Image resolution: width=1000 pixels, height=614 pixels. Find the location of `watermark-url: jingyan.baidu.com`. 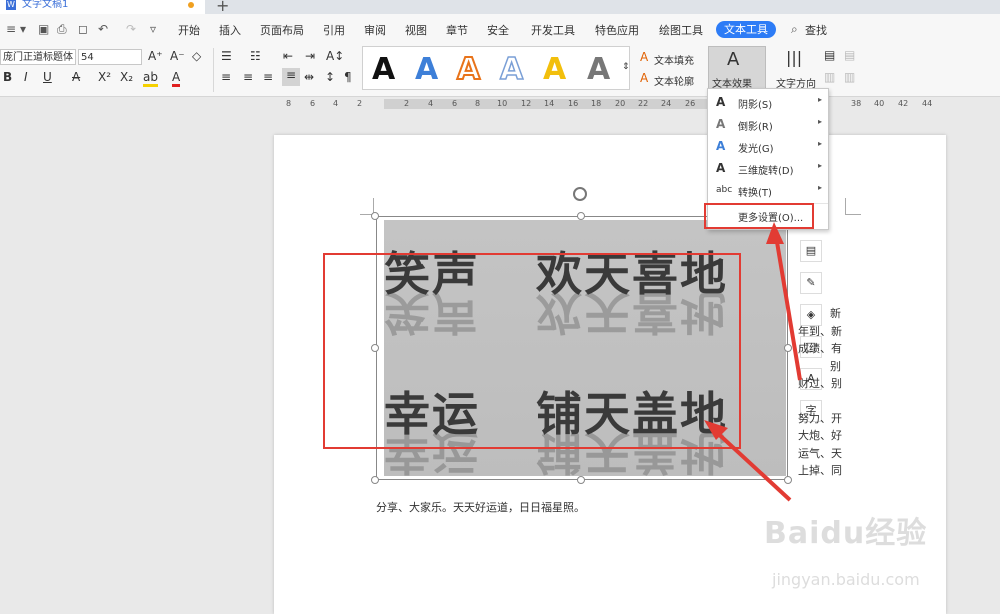

watermark-url: jingyan.baidu.com is located at coordinates (846, 579).